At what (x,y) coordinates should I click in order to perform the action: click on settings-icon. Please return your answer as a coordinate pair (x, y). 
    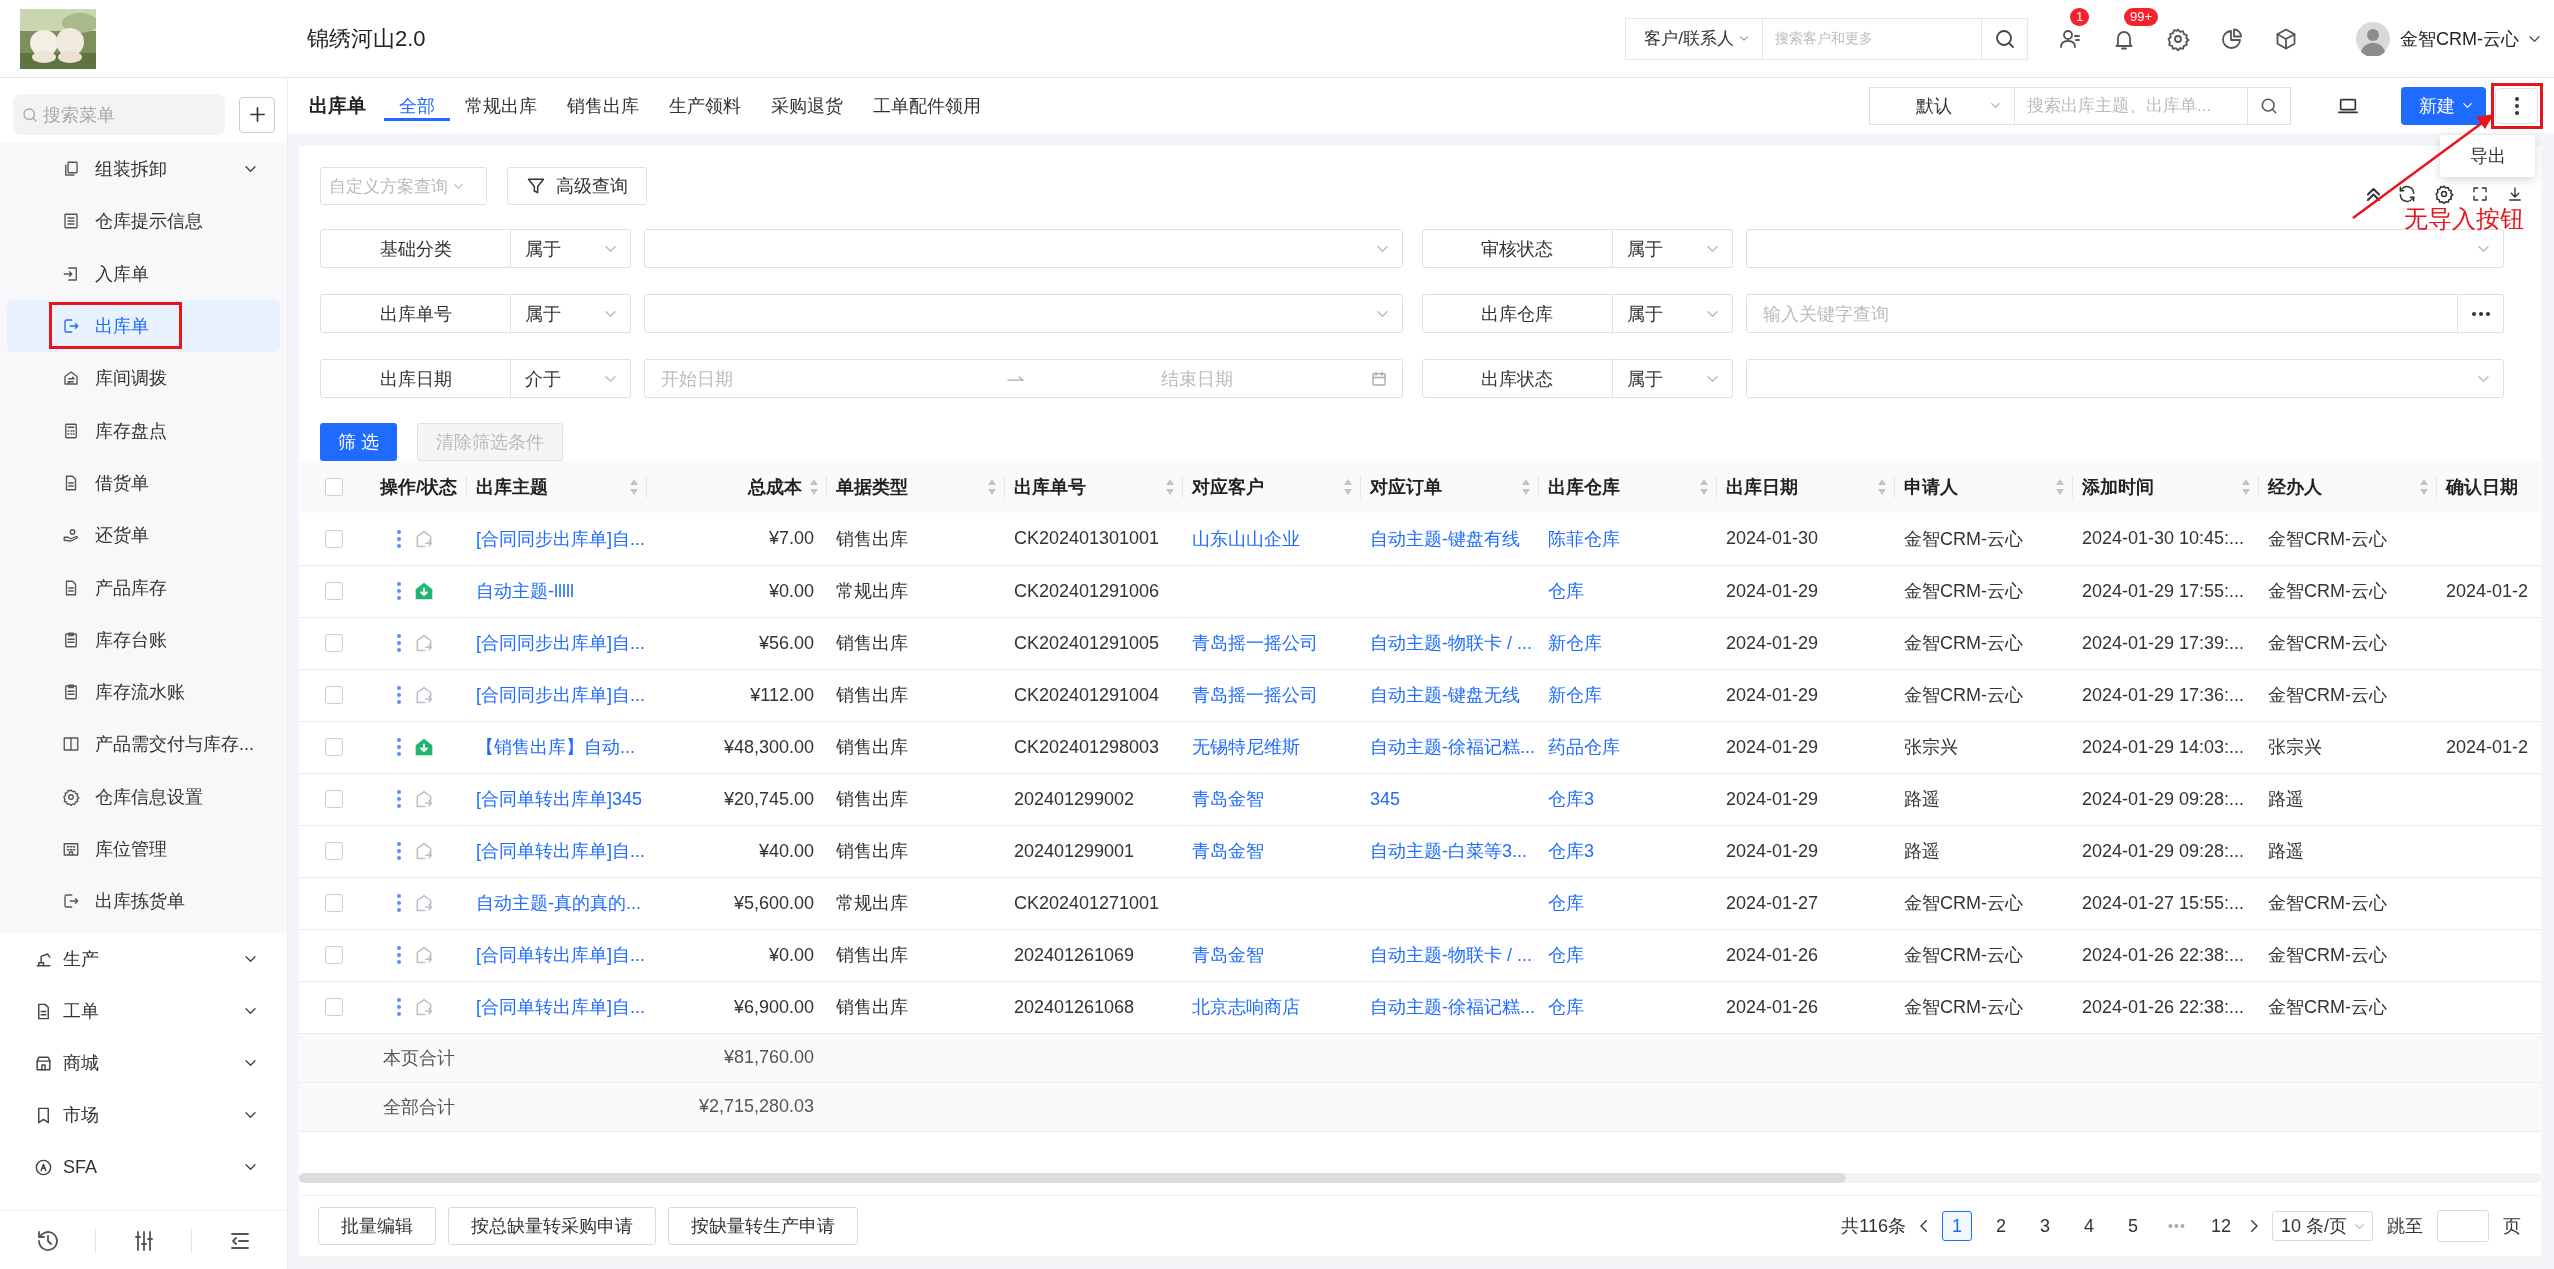
    Looking at the image, I should click on (2178, 38).